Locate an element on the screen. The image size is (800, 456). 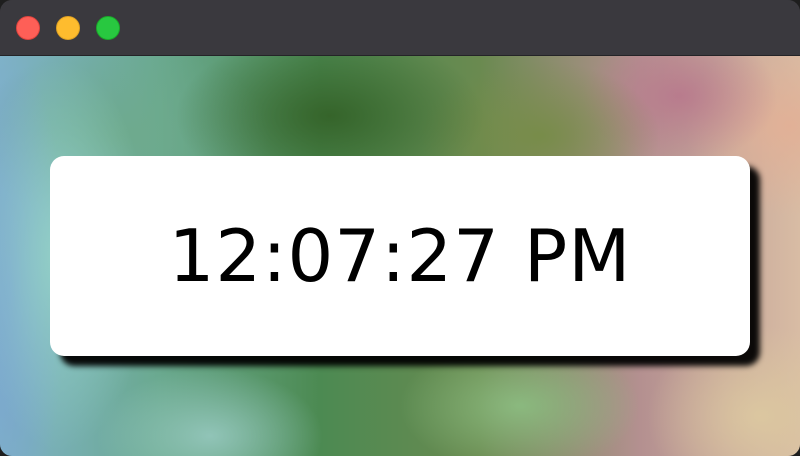
title-bar is located at coordinates (400, 28).